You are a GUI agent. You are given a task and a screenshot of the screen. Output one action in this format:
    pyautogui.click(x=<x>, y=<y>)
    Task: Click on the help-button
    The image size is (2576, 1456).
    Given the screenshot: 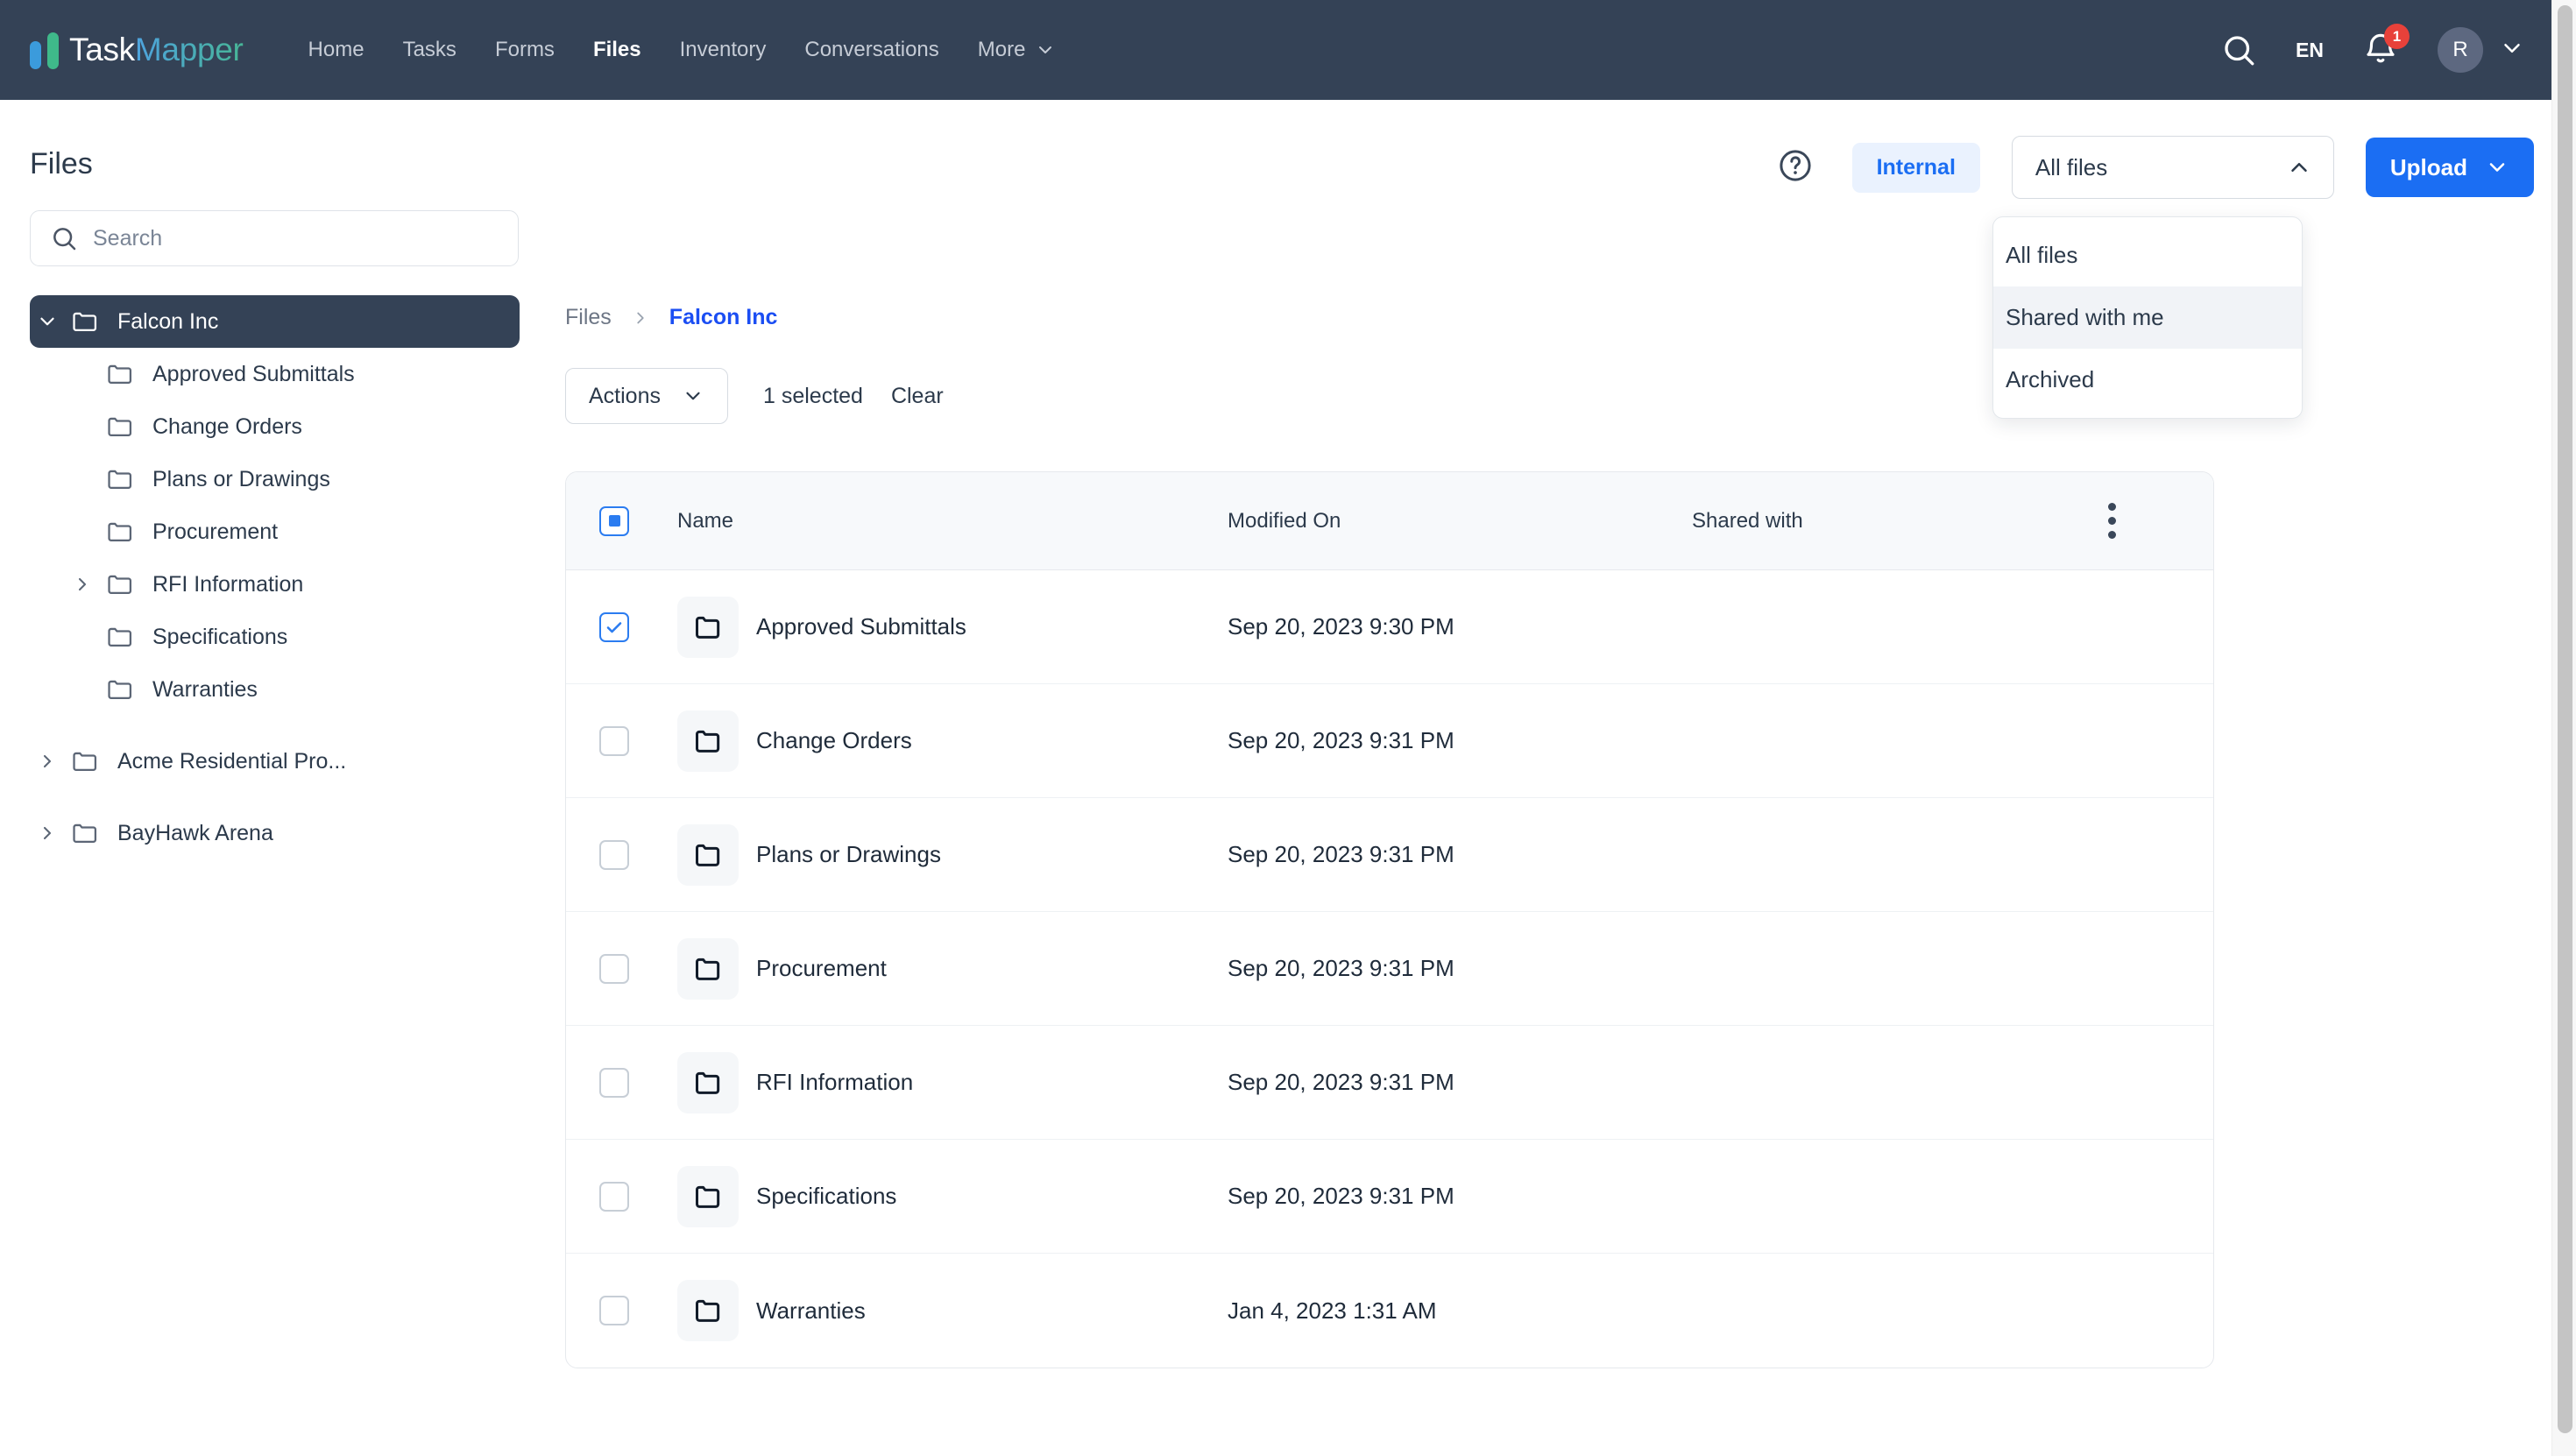 What is the action you would take?
    pyautogui.click(x=1795, y=167)
    